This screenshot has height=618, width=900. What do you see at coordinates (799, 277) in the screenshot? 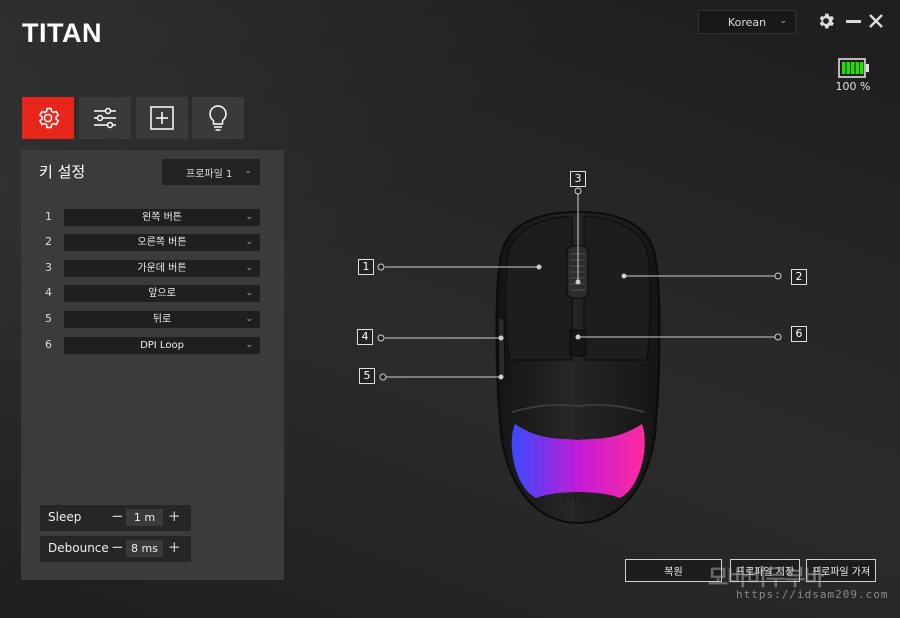
I see `callout-2: 2` at bounding box center [799, 277].